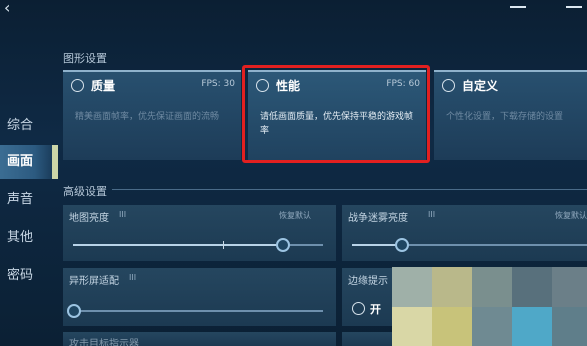 The width and height of the screenshot is (587, 346). I want to click on fog-brightness-label: 战争迷雾亮度, so click(378, 218).